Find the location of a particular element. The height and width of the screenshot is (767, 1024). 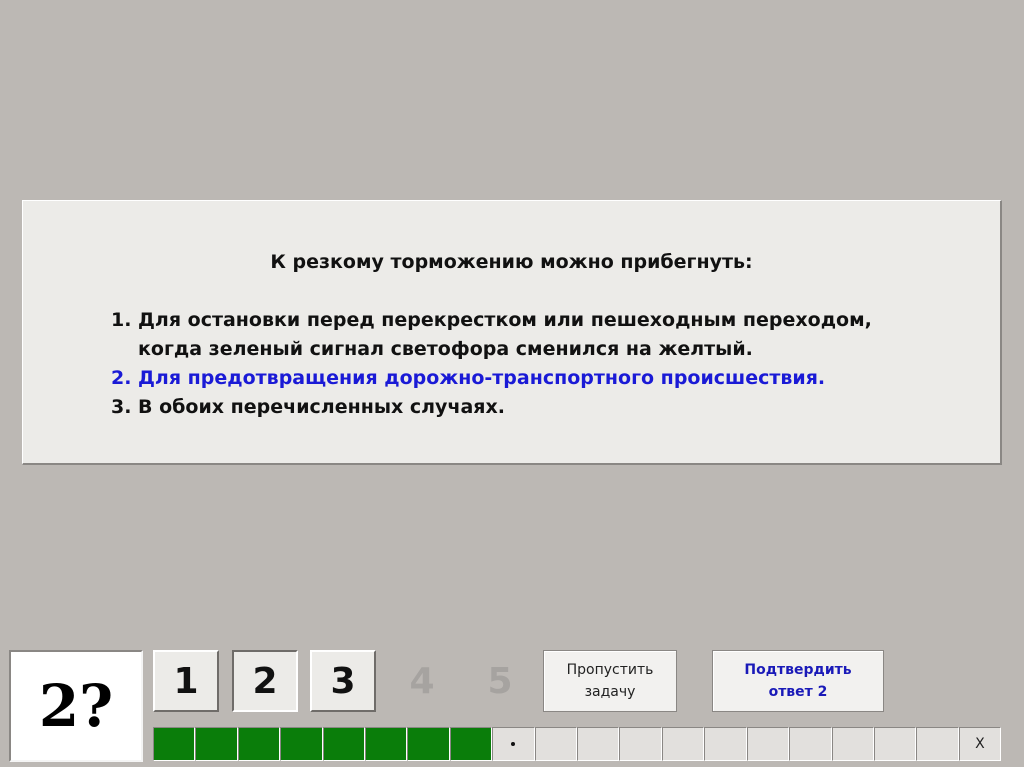

answer-status-box: 2? is located at coordinates (76, 706).